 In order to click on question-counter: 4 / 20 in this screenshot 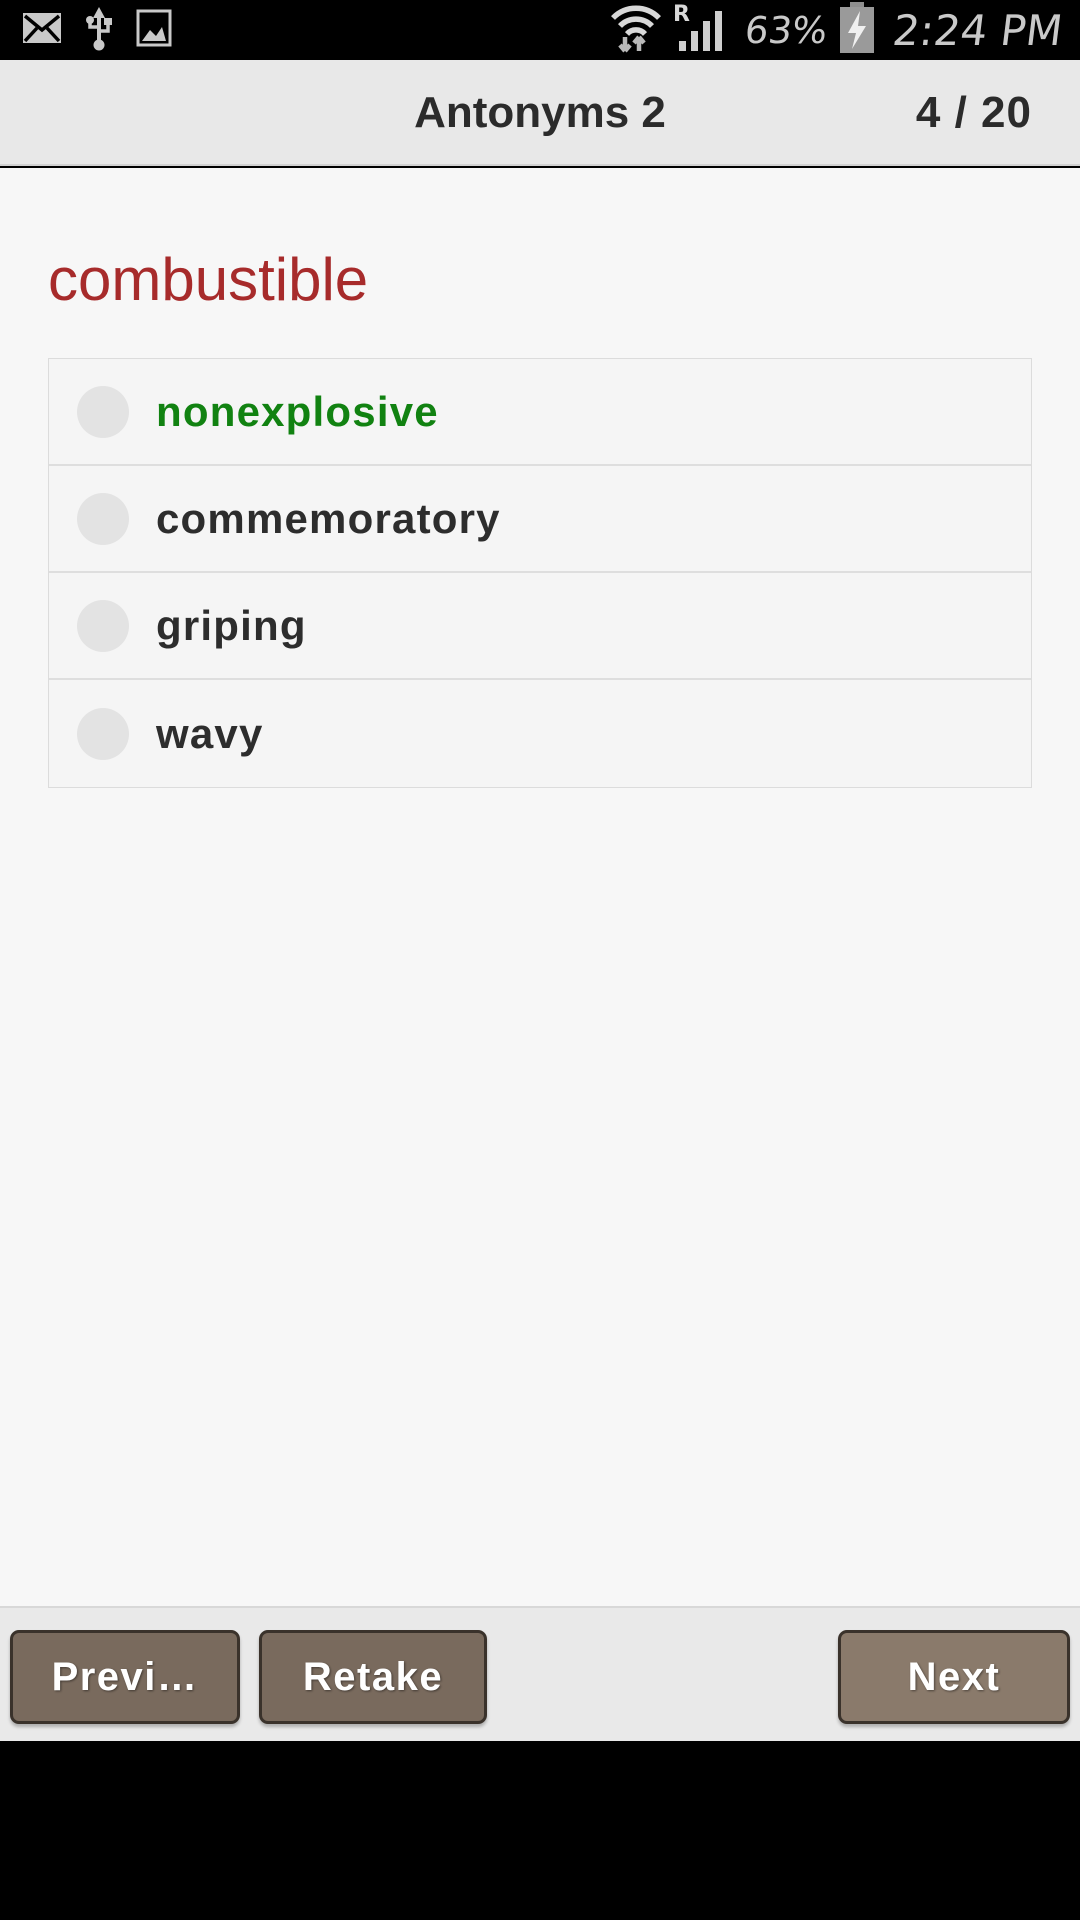, I will do `click(973, 112)`.